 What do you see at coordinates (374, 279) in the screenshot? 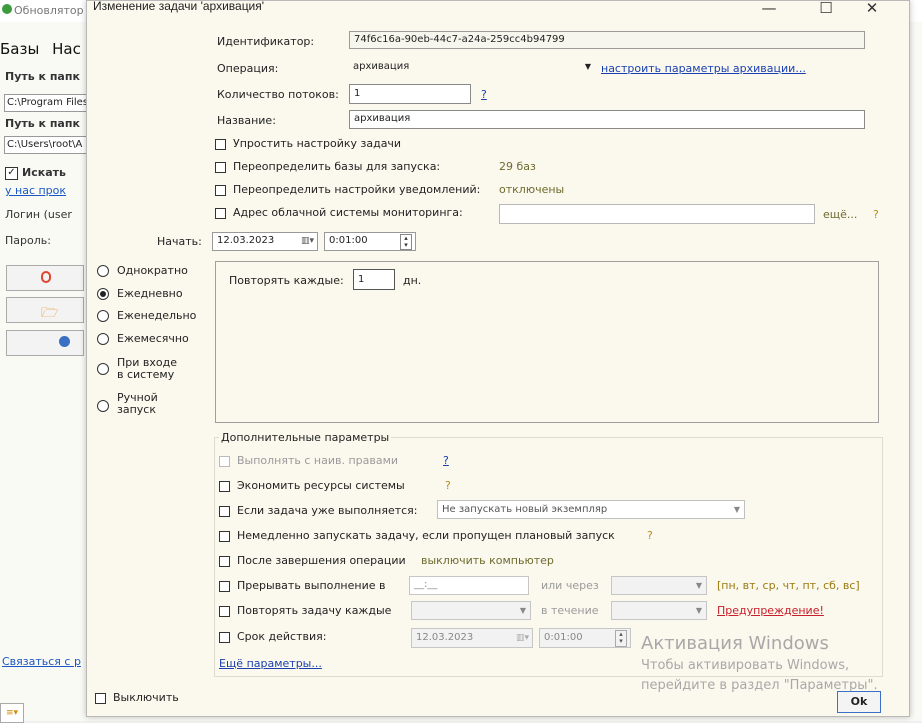
I see `repeat-every-field: 1` at bounding box center [374, 279].